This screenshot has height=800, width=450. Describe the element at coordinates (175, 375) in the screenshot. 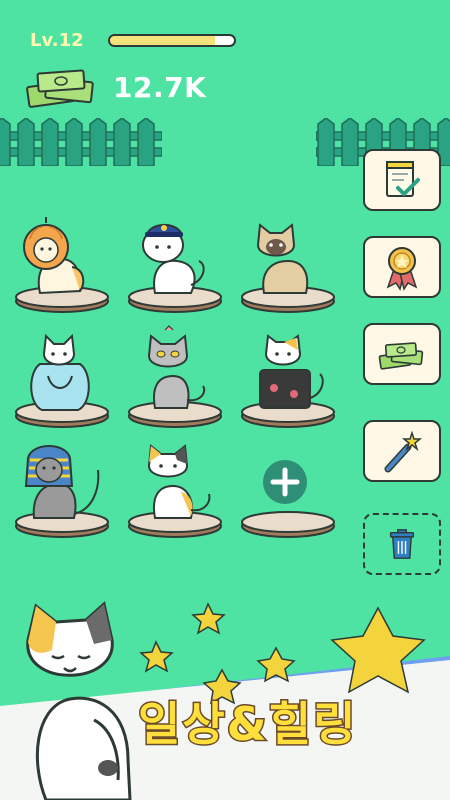

I see `cat-slot-gray` at that location.